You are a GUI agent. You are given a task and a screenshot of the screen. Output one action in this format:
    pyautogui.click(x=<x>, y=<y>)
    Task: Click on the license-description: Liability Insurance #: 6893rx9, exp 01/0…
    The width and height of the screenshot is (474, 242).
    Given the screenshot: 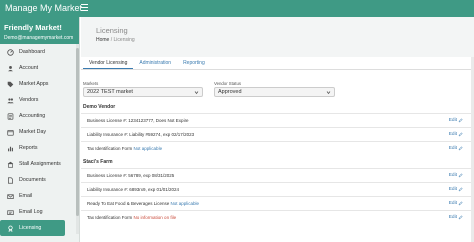 What is the action you would take?
    pyautogui.click(x=133, y=189)
    